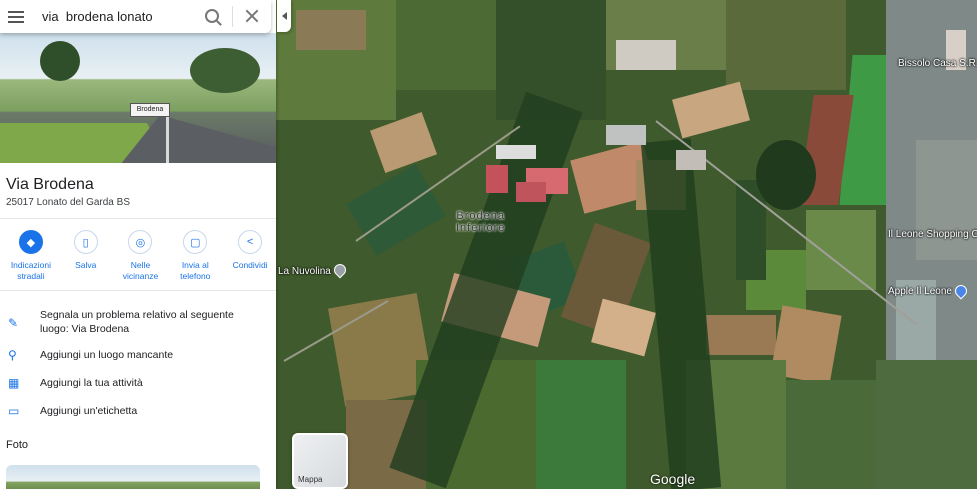 The image size is (977, 489). I want to click on share-button: < Condividi, so click(250, 256).